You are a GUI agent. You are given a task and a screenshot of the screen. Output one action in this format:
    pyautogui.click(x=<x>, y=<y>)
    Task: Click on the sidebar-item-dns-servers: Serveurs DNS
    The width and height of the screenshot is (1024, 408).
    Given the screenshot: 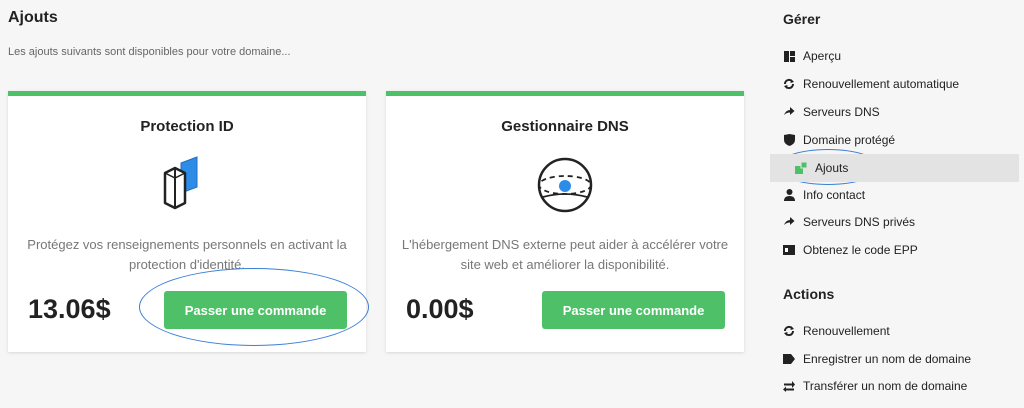 What is the action you would take?
    pyautogui.click(x=894, y=112)
    